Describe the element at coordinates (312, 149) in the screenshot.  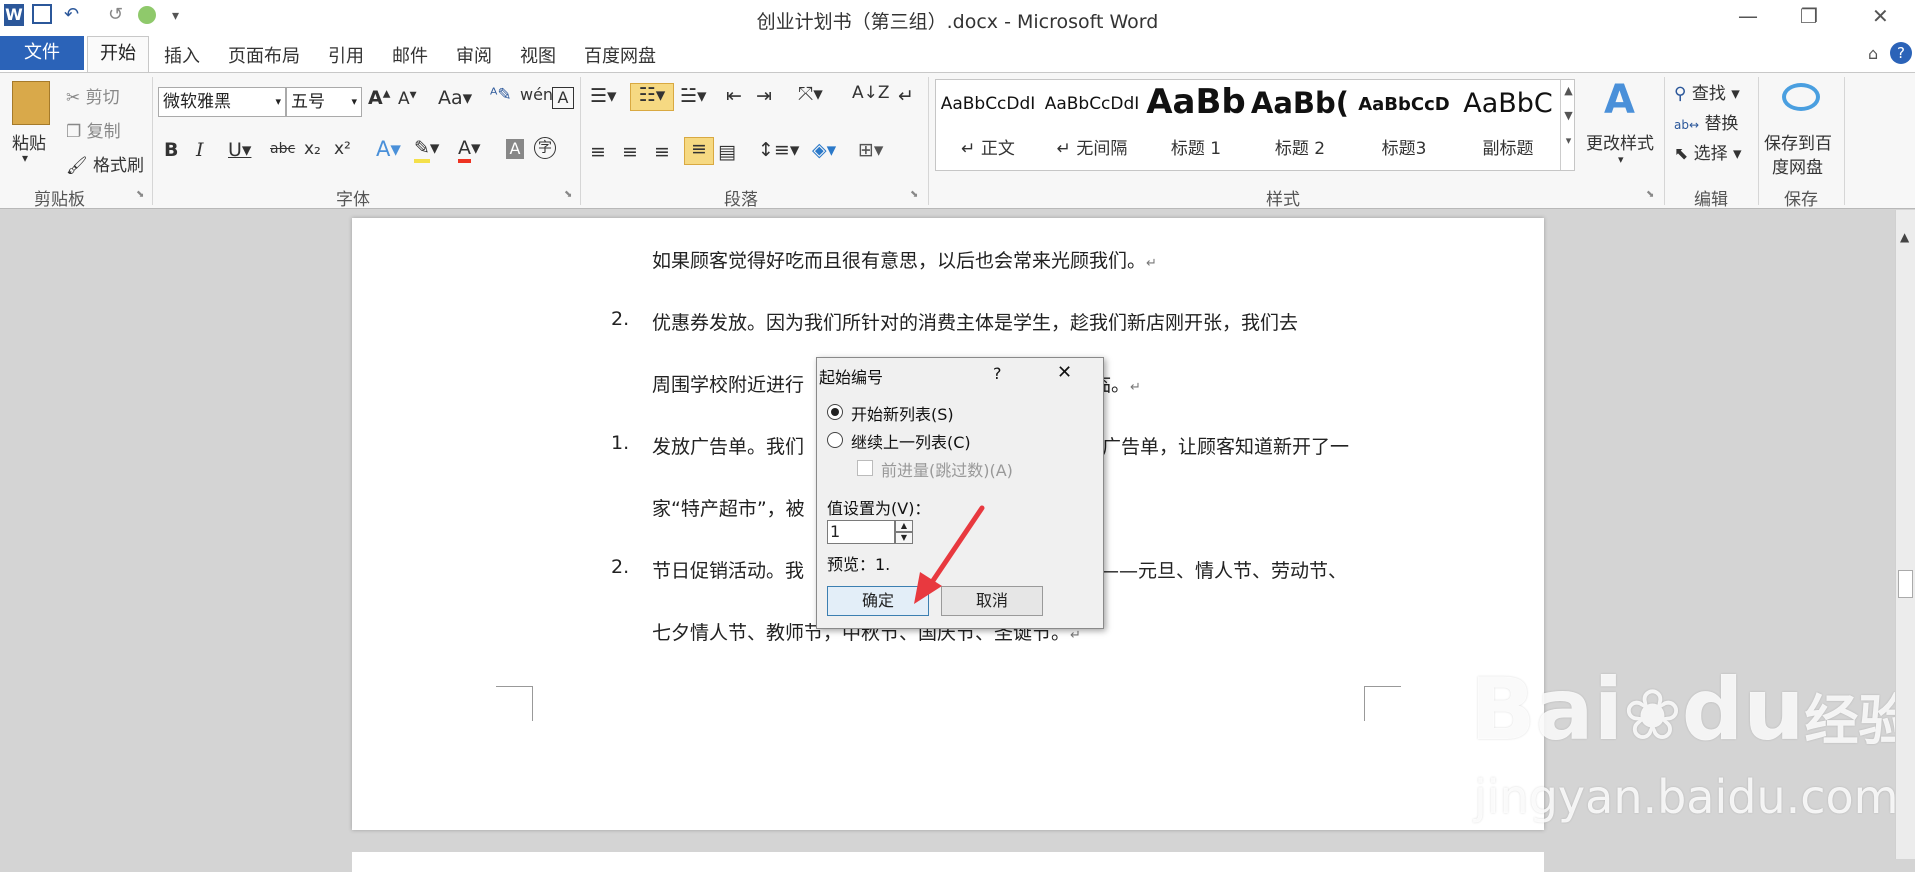
I see `subscript-icon: x₂` at that location.